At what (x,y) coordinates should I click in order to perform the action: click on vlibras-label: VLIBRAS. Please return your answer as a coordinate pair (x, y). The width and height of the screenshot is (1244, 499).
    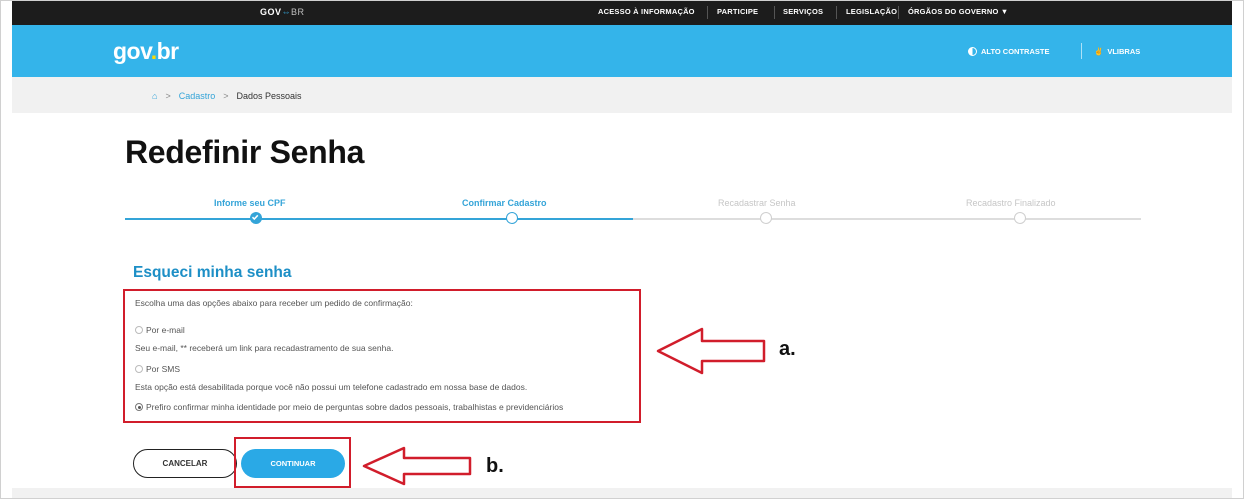
    Looking at the image, I should click on (1124, 51).